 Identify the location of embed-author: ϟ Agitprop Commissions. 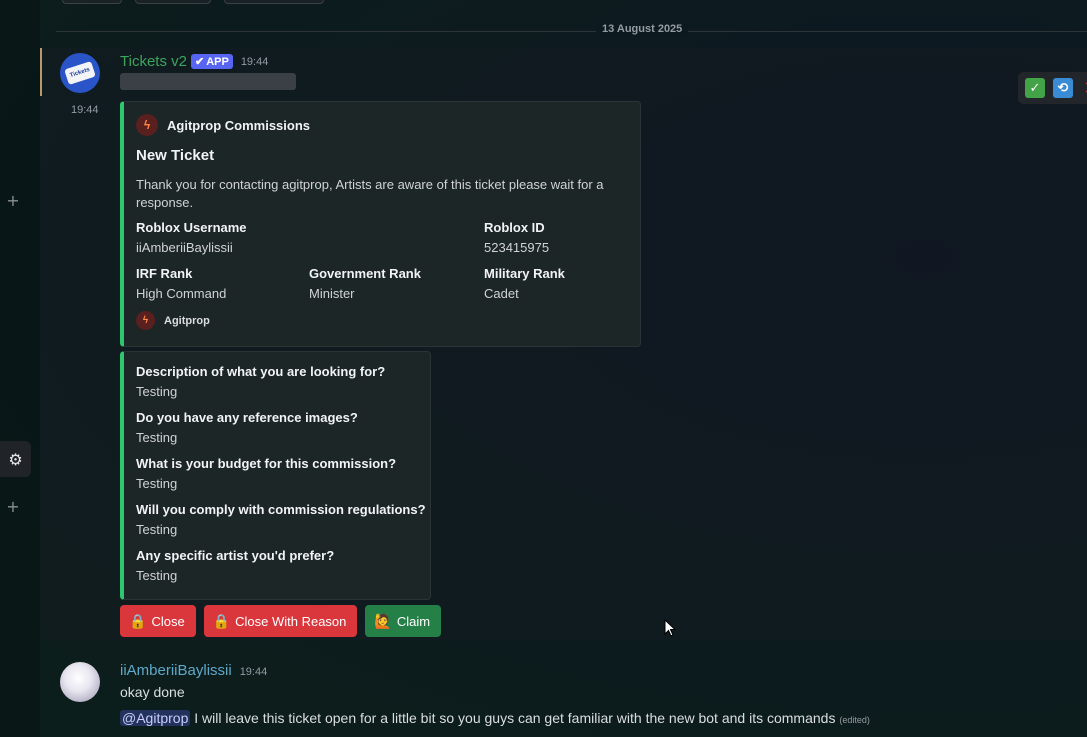
(223, 125).